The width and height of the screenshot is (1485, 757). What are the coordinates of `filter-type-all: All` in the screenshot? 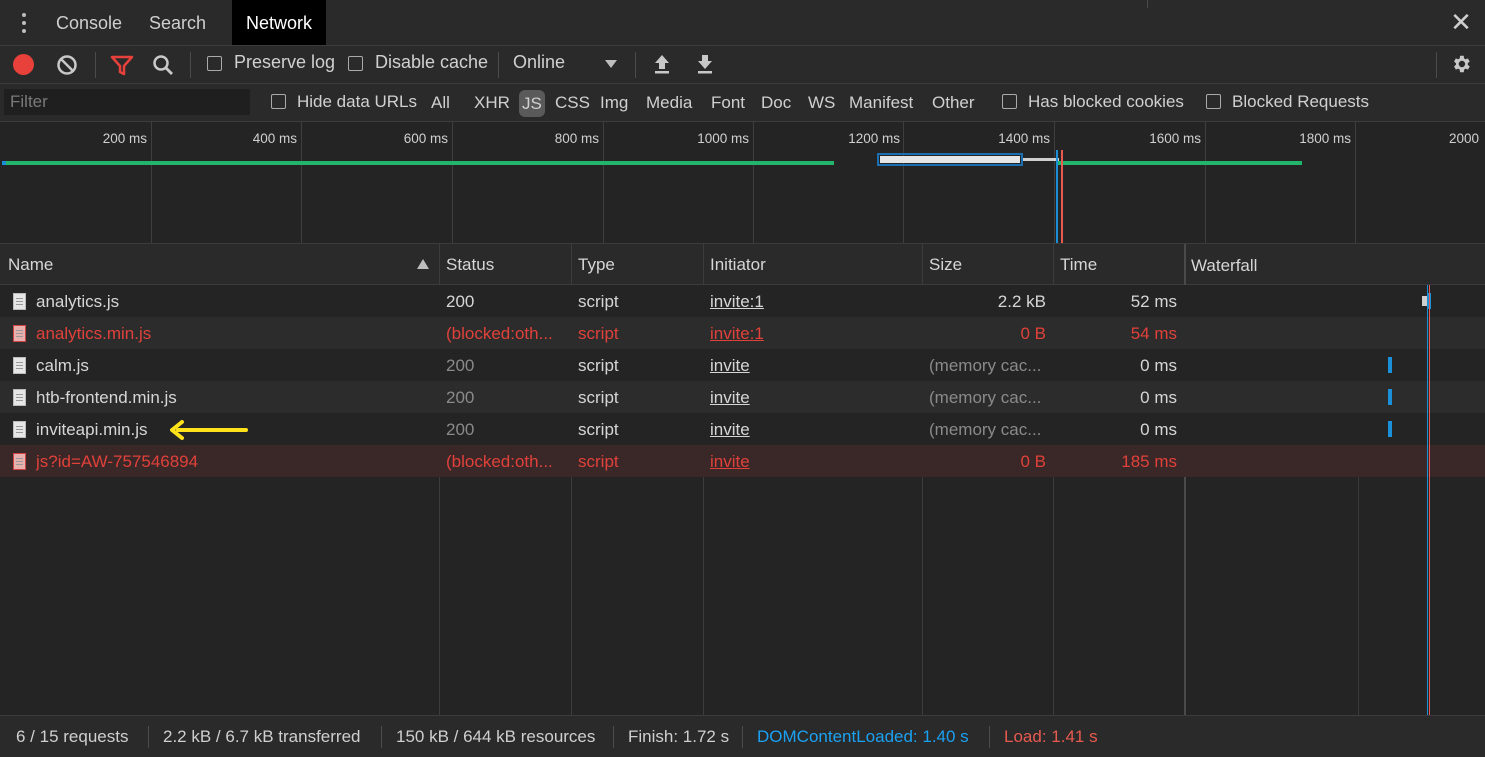 It's located at (440, 103).